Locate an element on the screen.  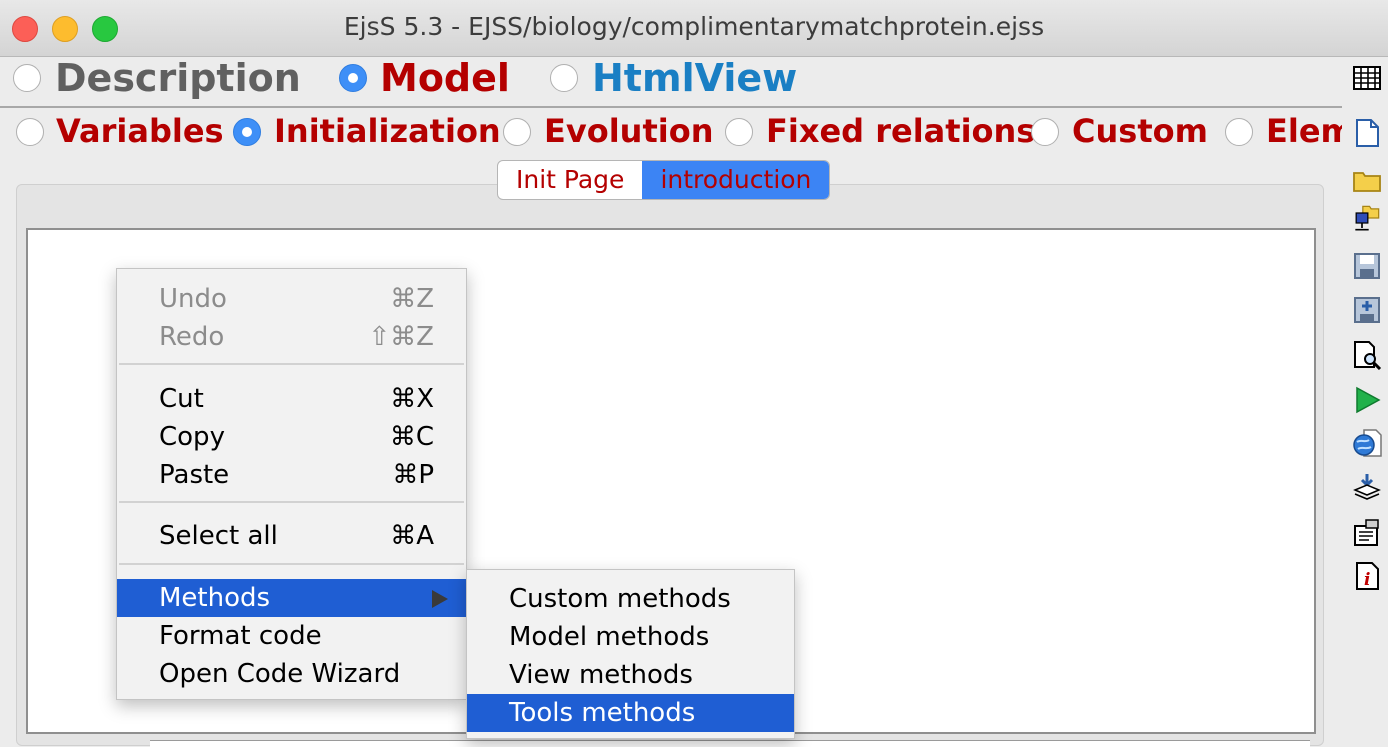
menu-item-format-code: Format code is located at coordinates (291, 636).